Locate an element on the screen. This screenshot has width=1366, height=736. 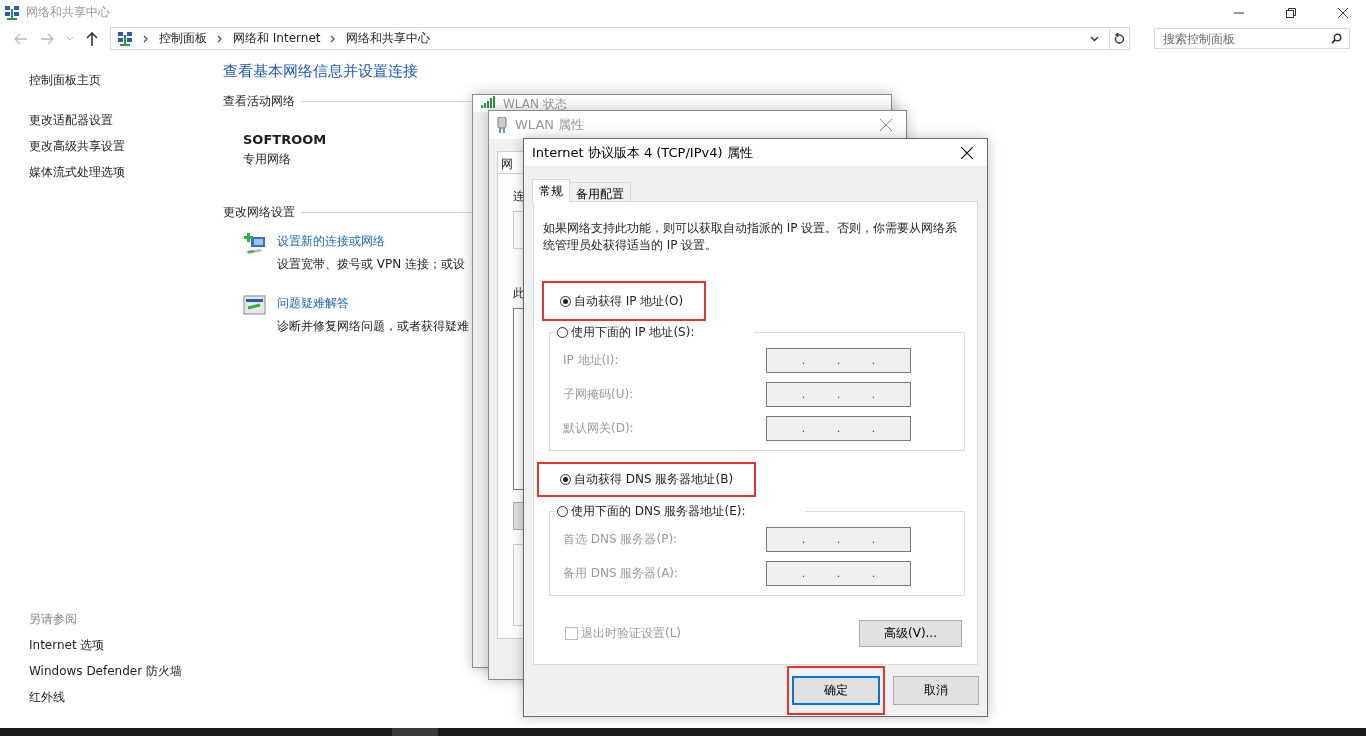
window-title: 网络和共享中心 is located at coordinates (68, 12).